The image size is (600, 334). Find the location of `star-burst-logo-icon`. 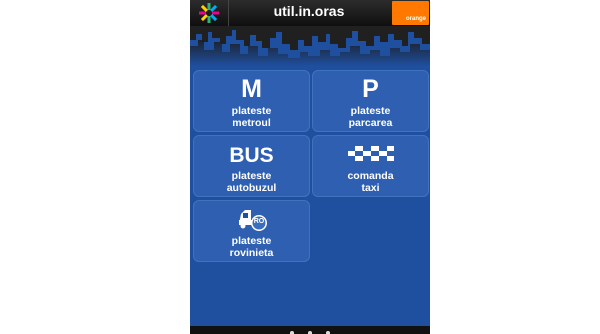

star-burst-logo-icon is located at coordinates (209, 13).